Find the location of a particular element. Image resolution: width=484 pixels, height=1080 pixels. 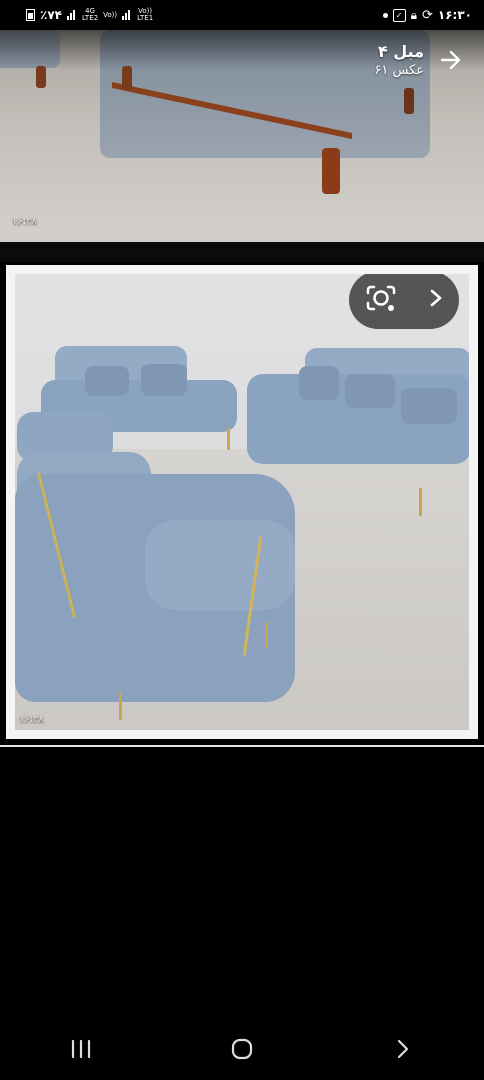

network-indicator-2: Vo)) LTE1 is located at coordinates (145, 15).